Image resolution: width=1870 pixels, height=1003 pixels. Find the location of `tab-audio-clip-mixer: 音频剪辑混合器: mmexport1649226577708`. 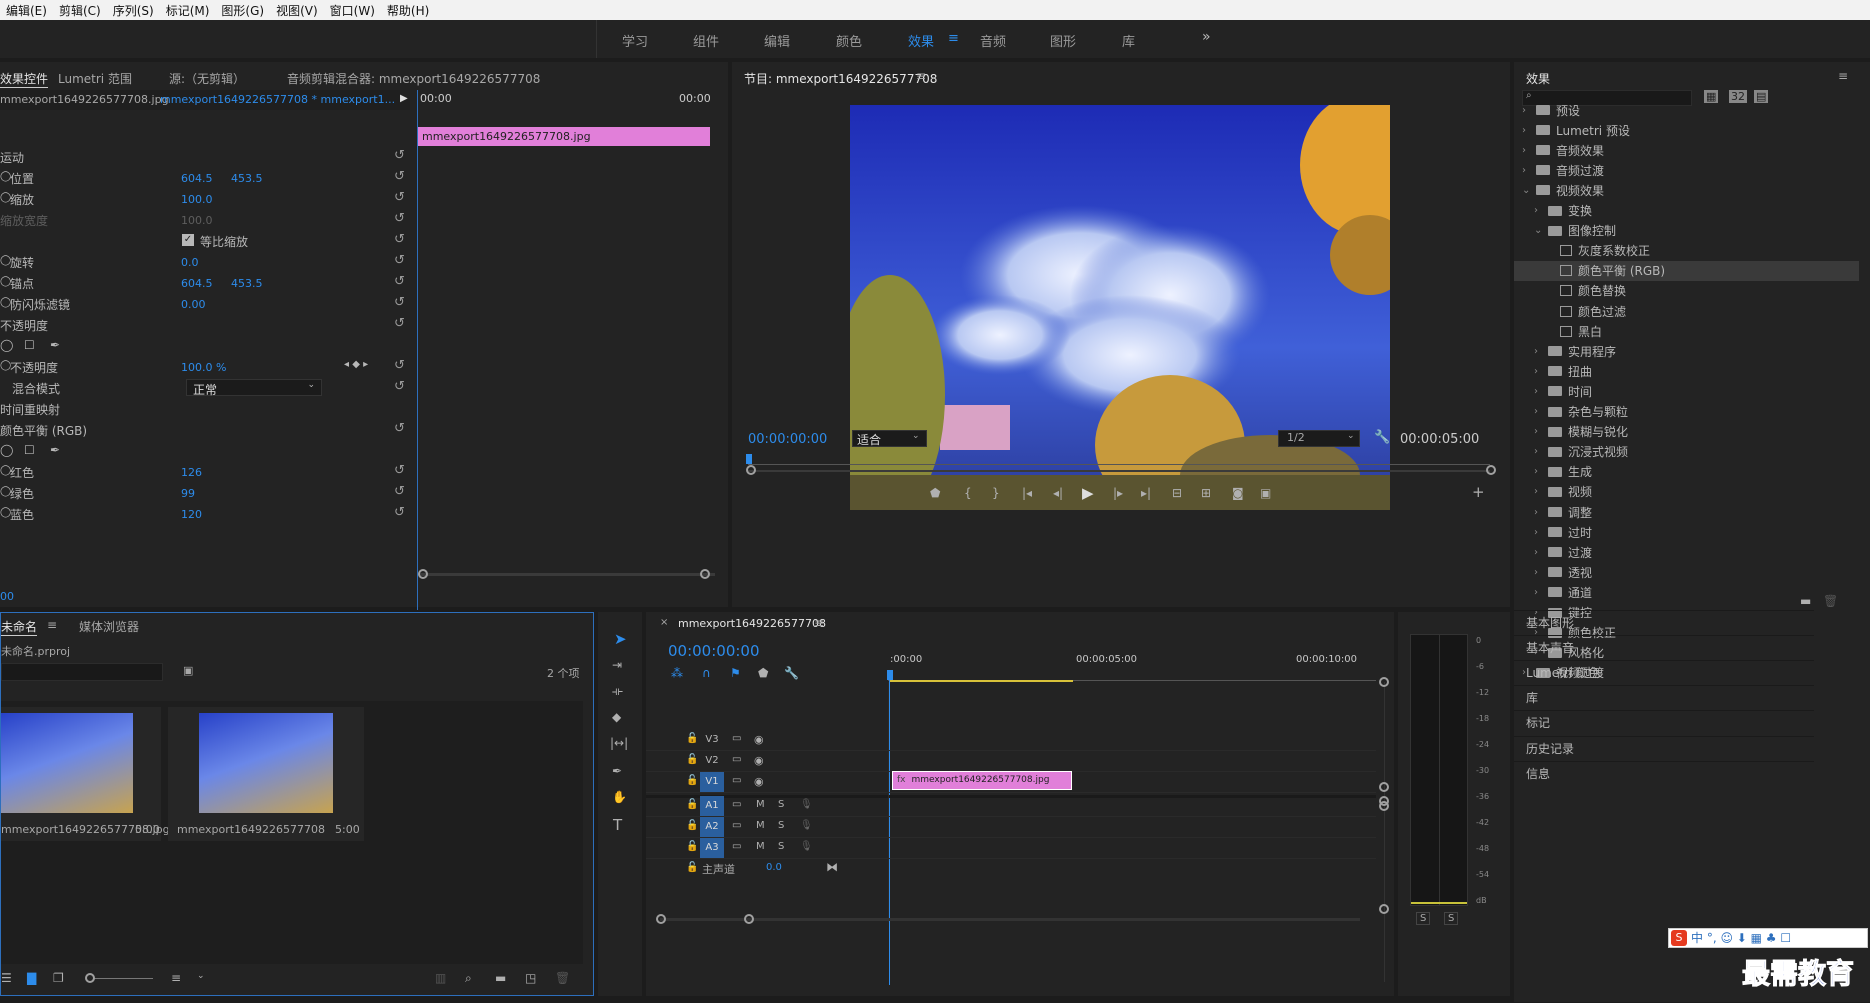

tab-audio-clip-mixer: 音频剪辑混合器: mmexport1649226577708 is located at coordinates (413, 78).